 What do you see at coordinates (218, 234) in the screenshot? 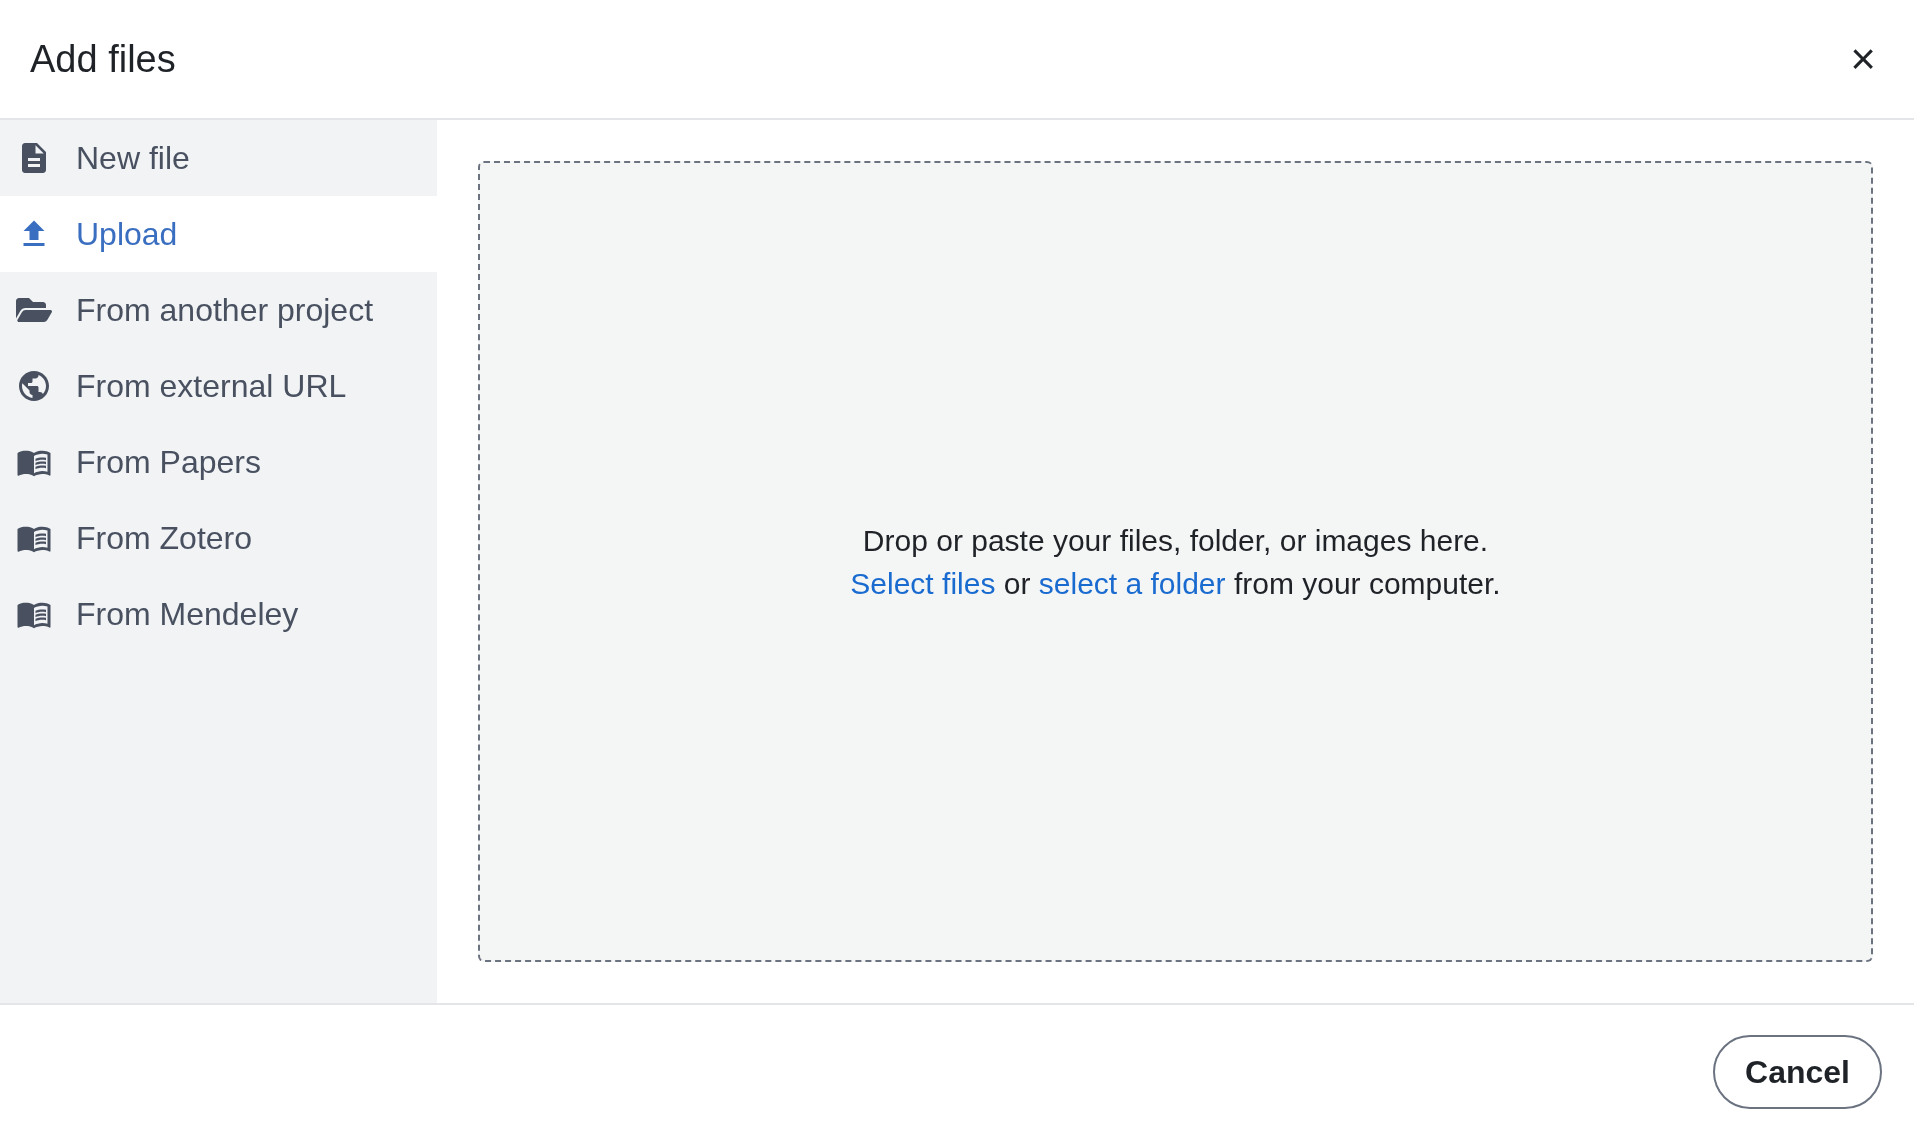
I see `sidebar-item: Upload` at bounding box center [218, 234].